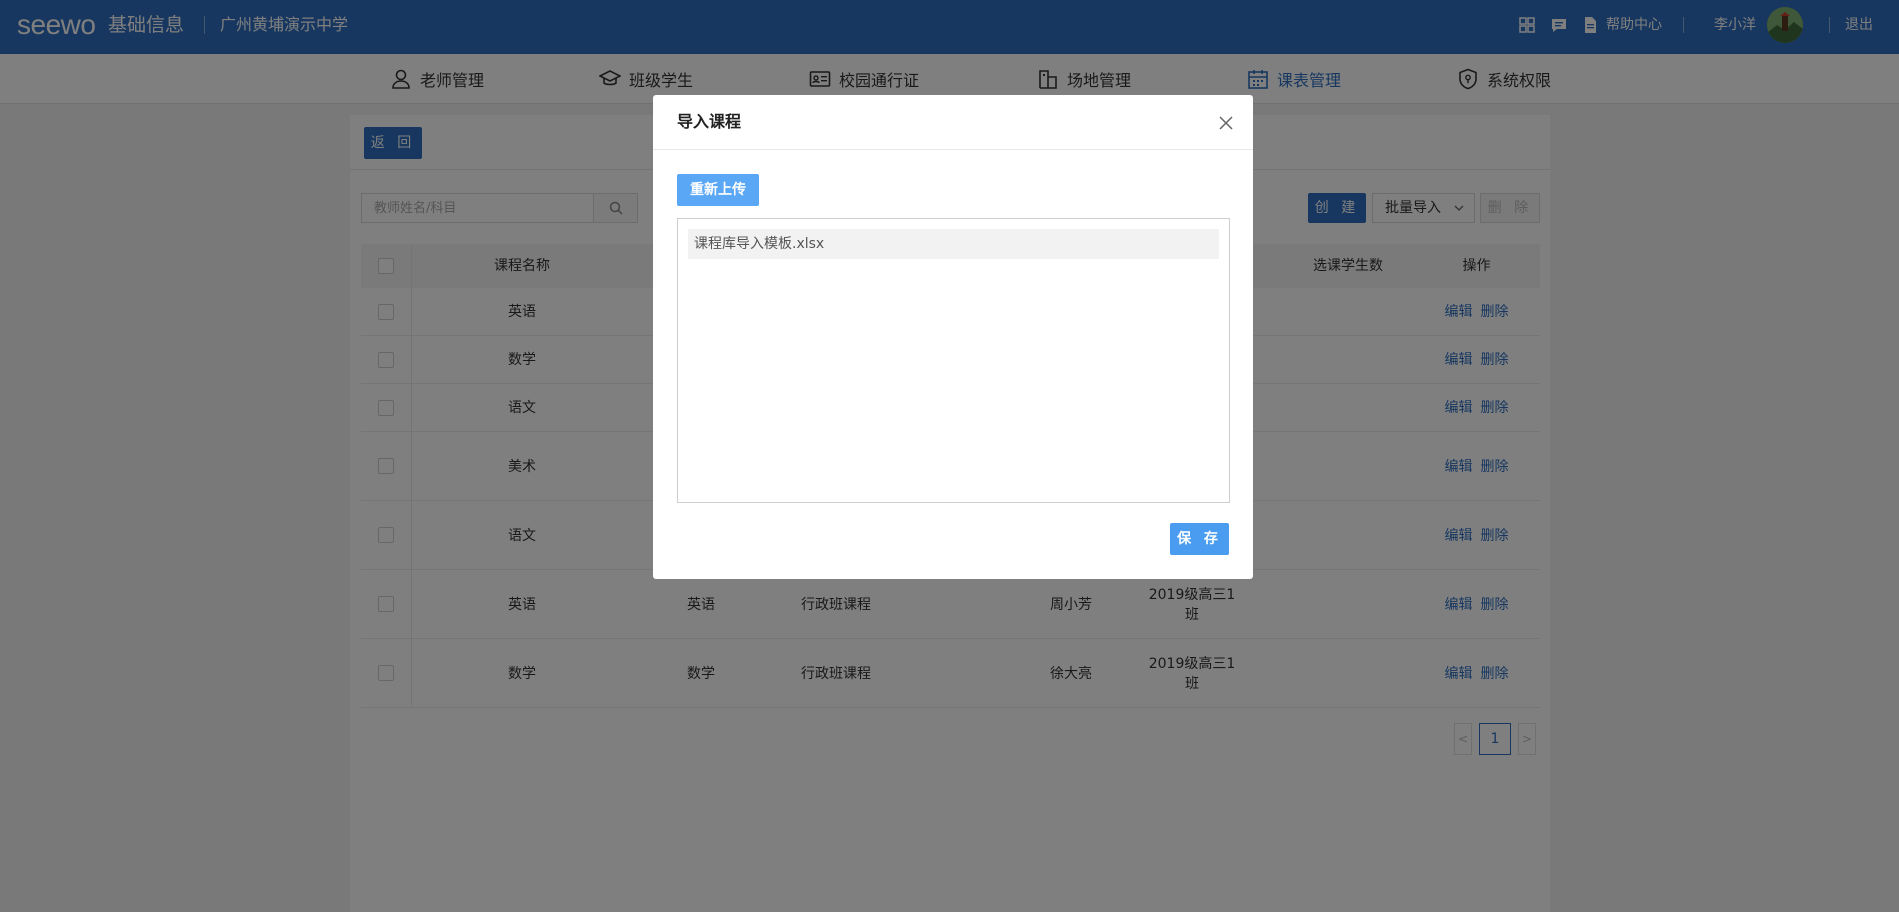 This screenshot has width=1899, height=912. What do you see at coordinates (953, 149) in the screenshot?
I see `divider` at bounding box center [953, 149].